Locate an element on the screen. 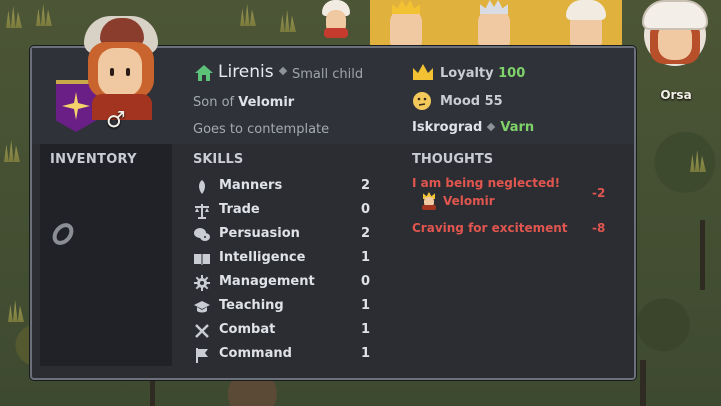  portrait-name: Orsa is located at coordinates (676, 95).